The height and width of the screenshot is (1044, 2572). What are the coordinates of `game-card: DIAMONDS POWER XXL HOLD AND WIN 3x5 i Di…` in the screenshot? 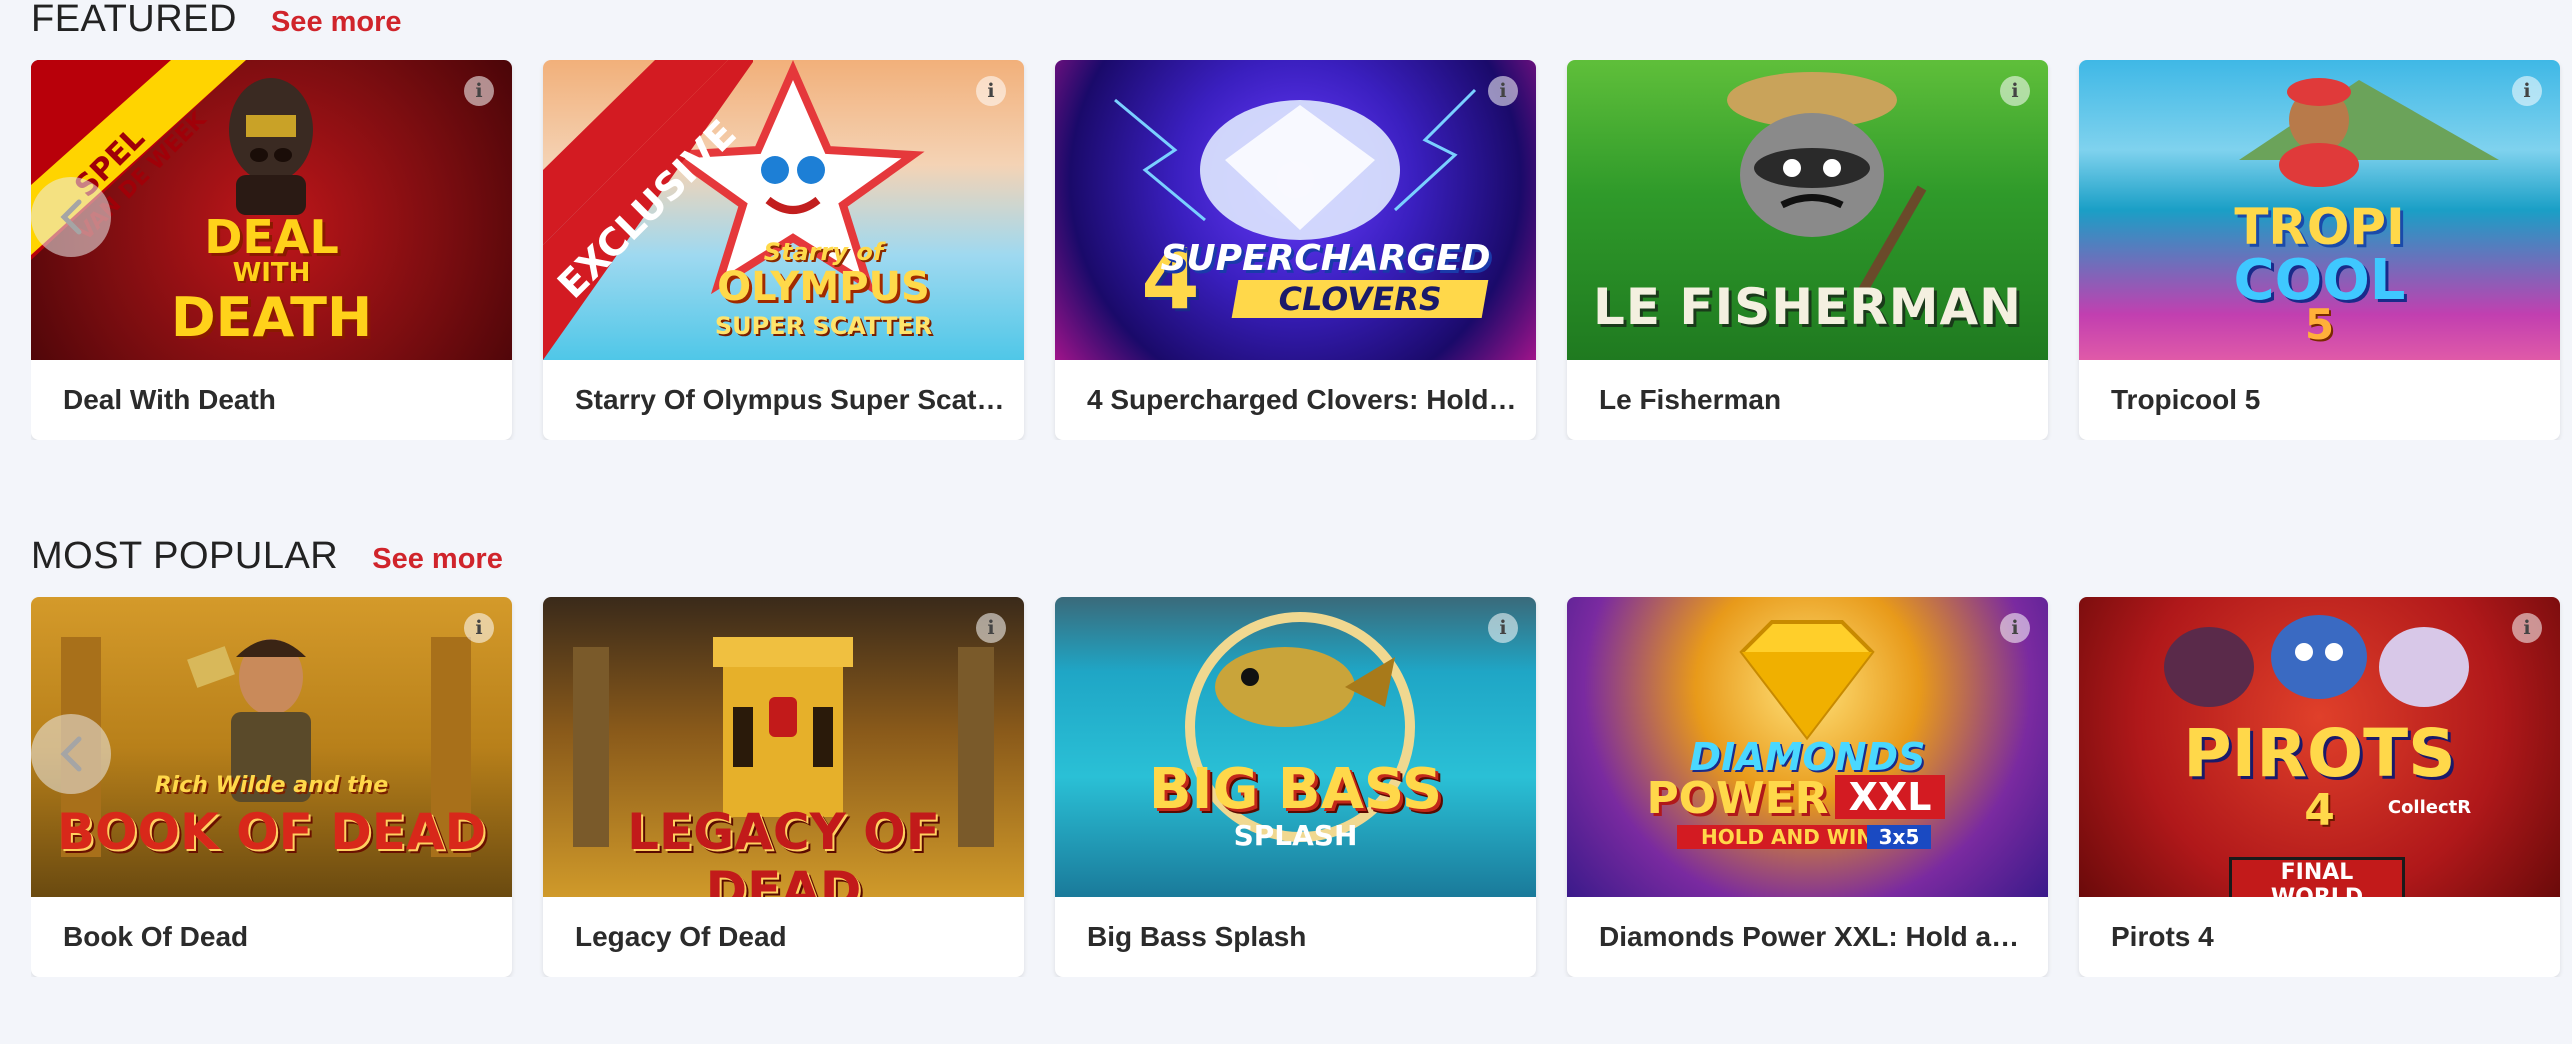 It's located at (1807, 787).